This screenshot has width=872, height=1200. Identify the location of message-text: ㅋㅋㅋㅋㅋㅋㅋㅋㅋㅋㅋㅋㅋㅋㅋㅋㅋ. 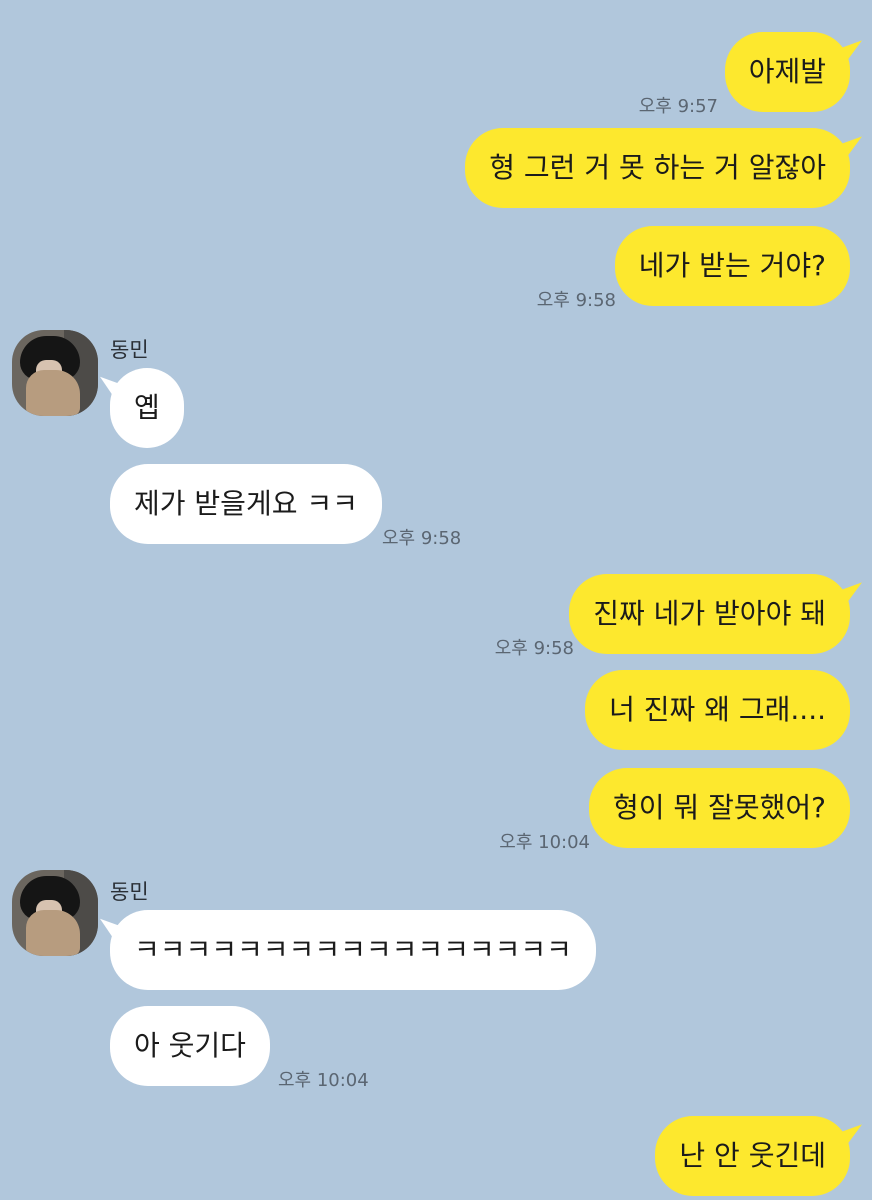
(353, 949).